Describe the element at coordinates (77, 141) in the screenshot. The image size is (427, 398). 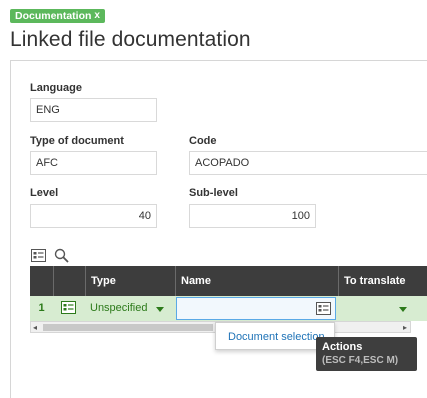
I see `type-of-document-label: Type of document` at that location.